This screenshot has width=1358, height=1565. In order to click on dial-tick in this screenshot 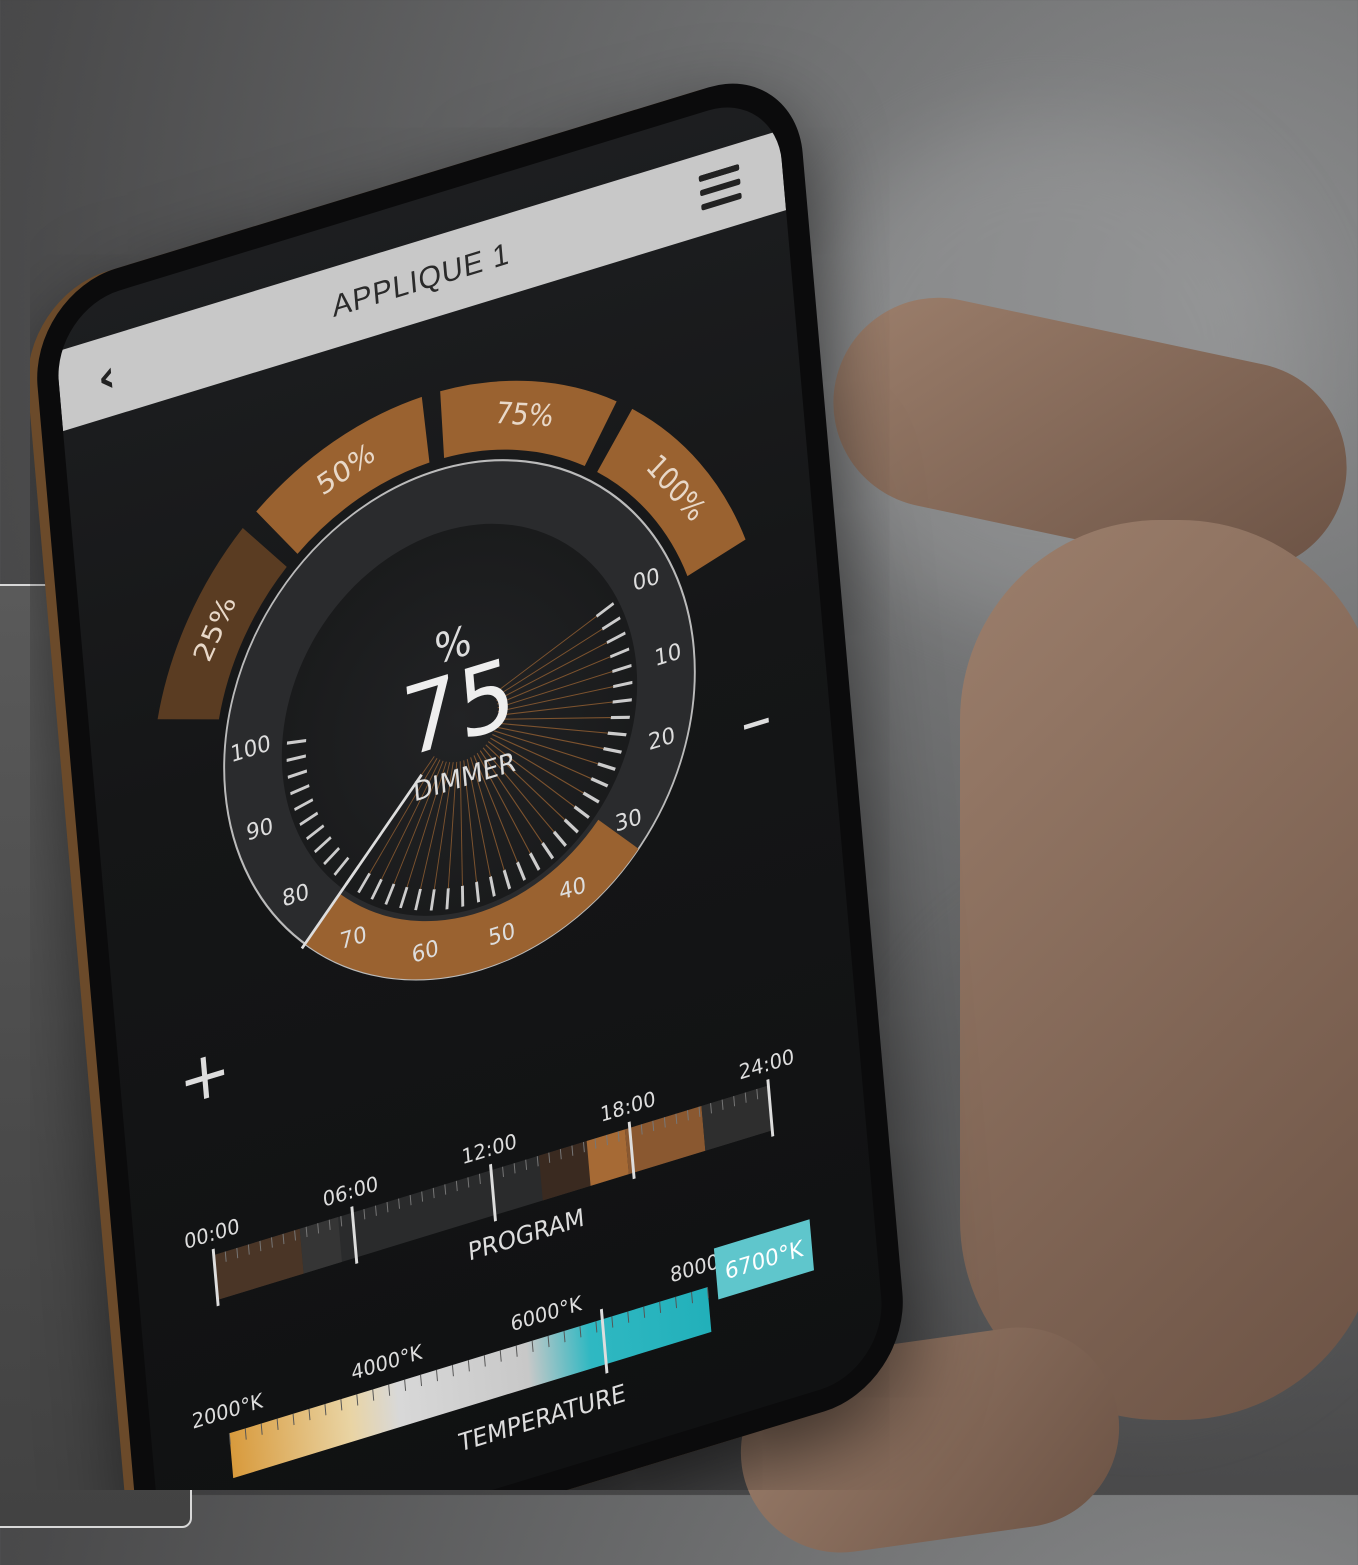, I will do `click(462, 896)`.